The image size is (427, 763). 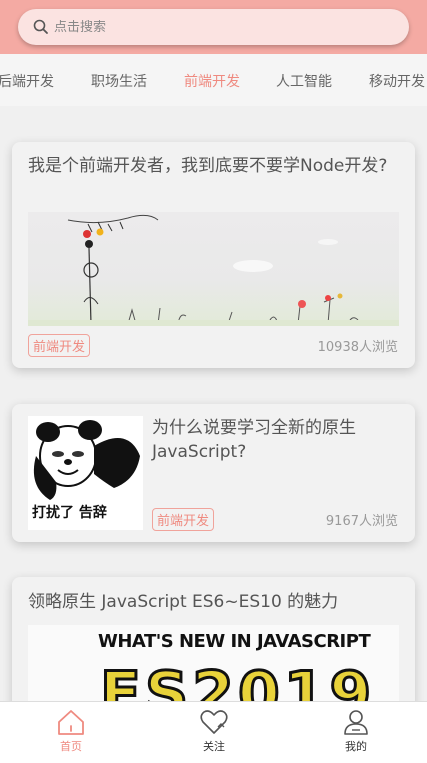 What do you see at coordinates (361, 521) in the screenshot?
I see `view-count: 9167人浏览` at bounding box center [361, 521].